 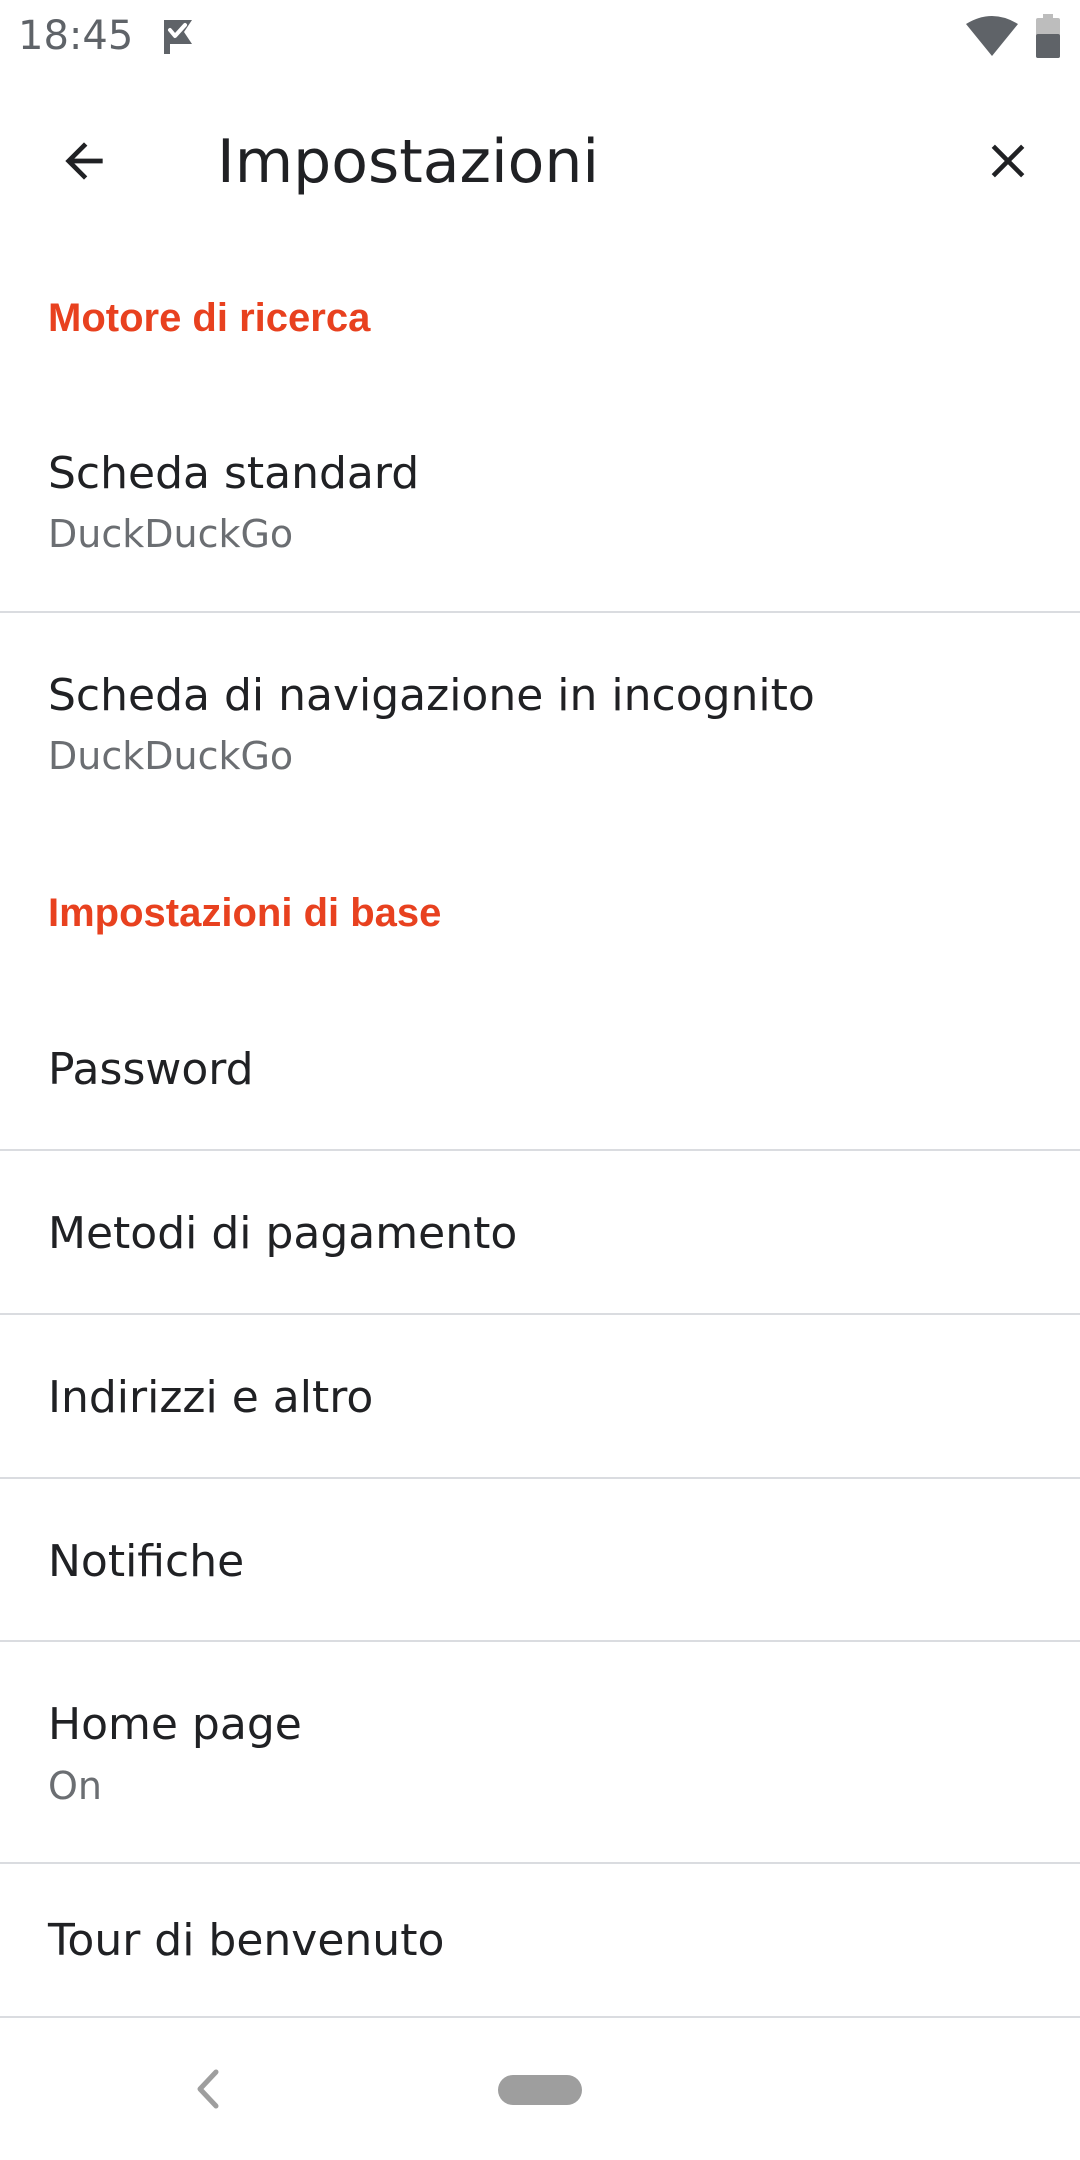 I want to click on close-button, so click(x=1008, y=161).